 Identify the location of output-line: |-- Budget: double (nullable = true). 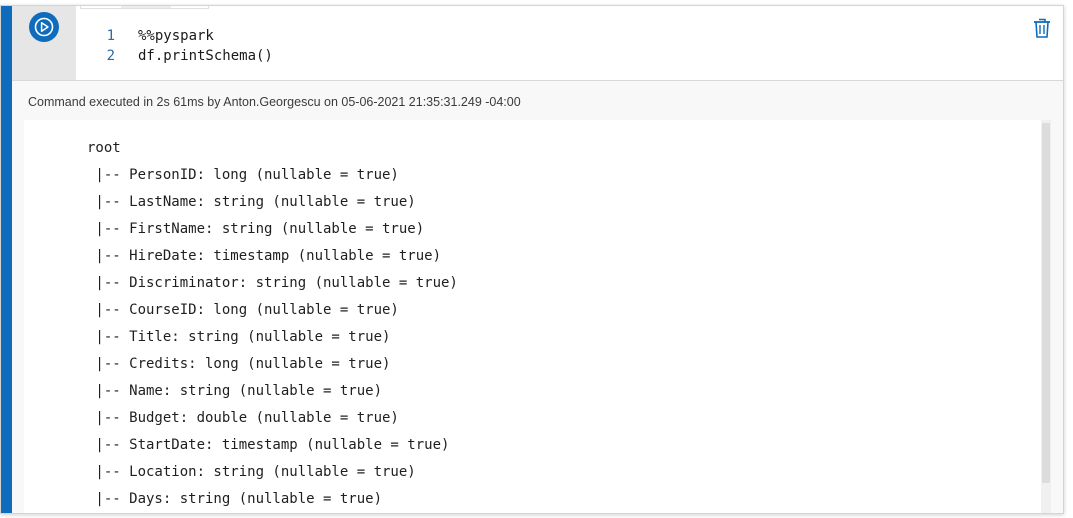
(243, 418).